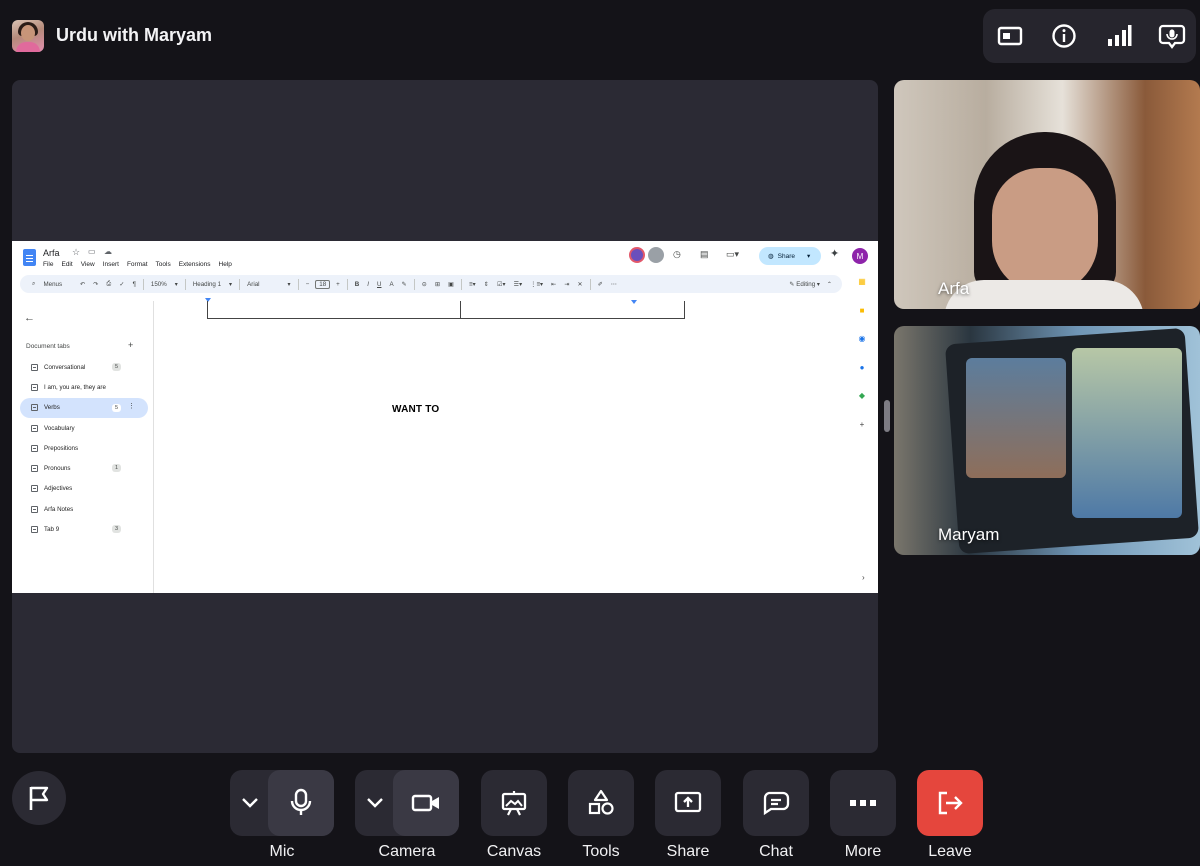 The image size is (1200, 866). What do you see at coordinates (863, 851) in the screenshot?
I see `more-label: More` at bounding box center [863, 851].